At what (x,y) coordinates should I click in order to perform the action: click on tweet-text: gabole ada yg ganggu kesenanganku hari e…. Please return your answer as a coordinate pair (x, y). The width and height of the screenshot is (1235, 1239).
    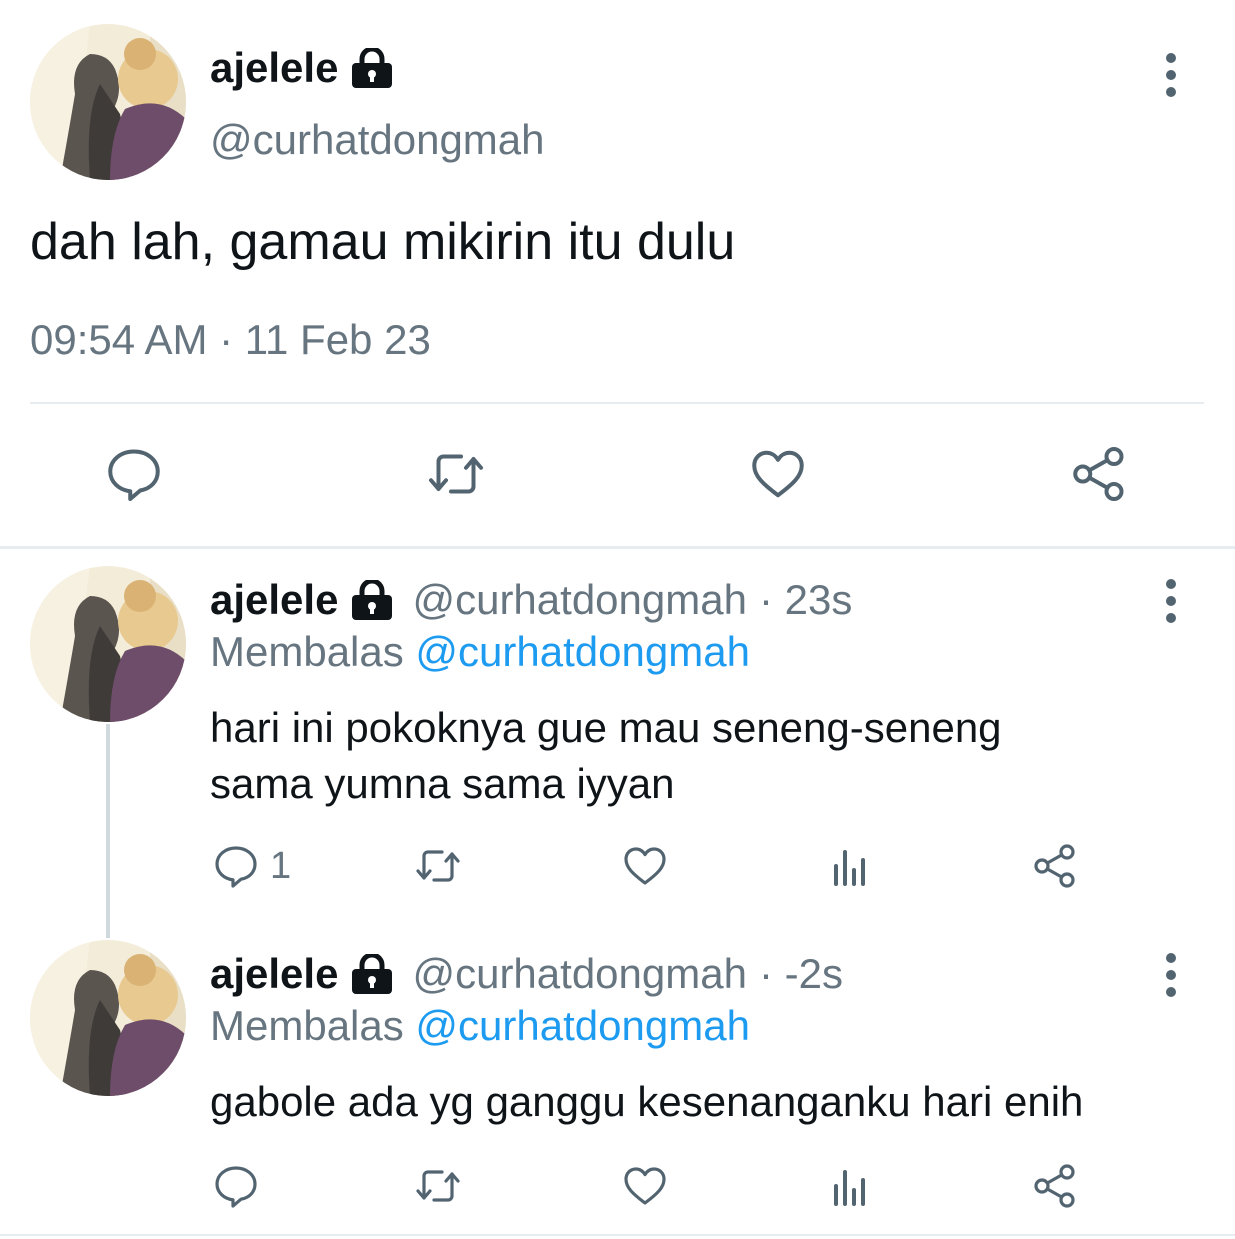
    Looking at the image, I should click on (646, 1102).